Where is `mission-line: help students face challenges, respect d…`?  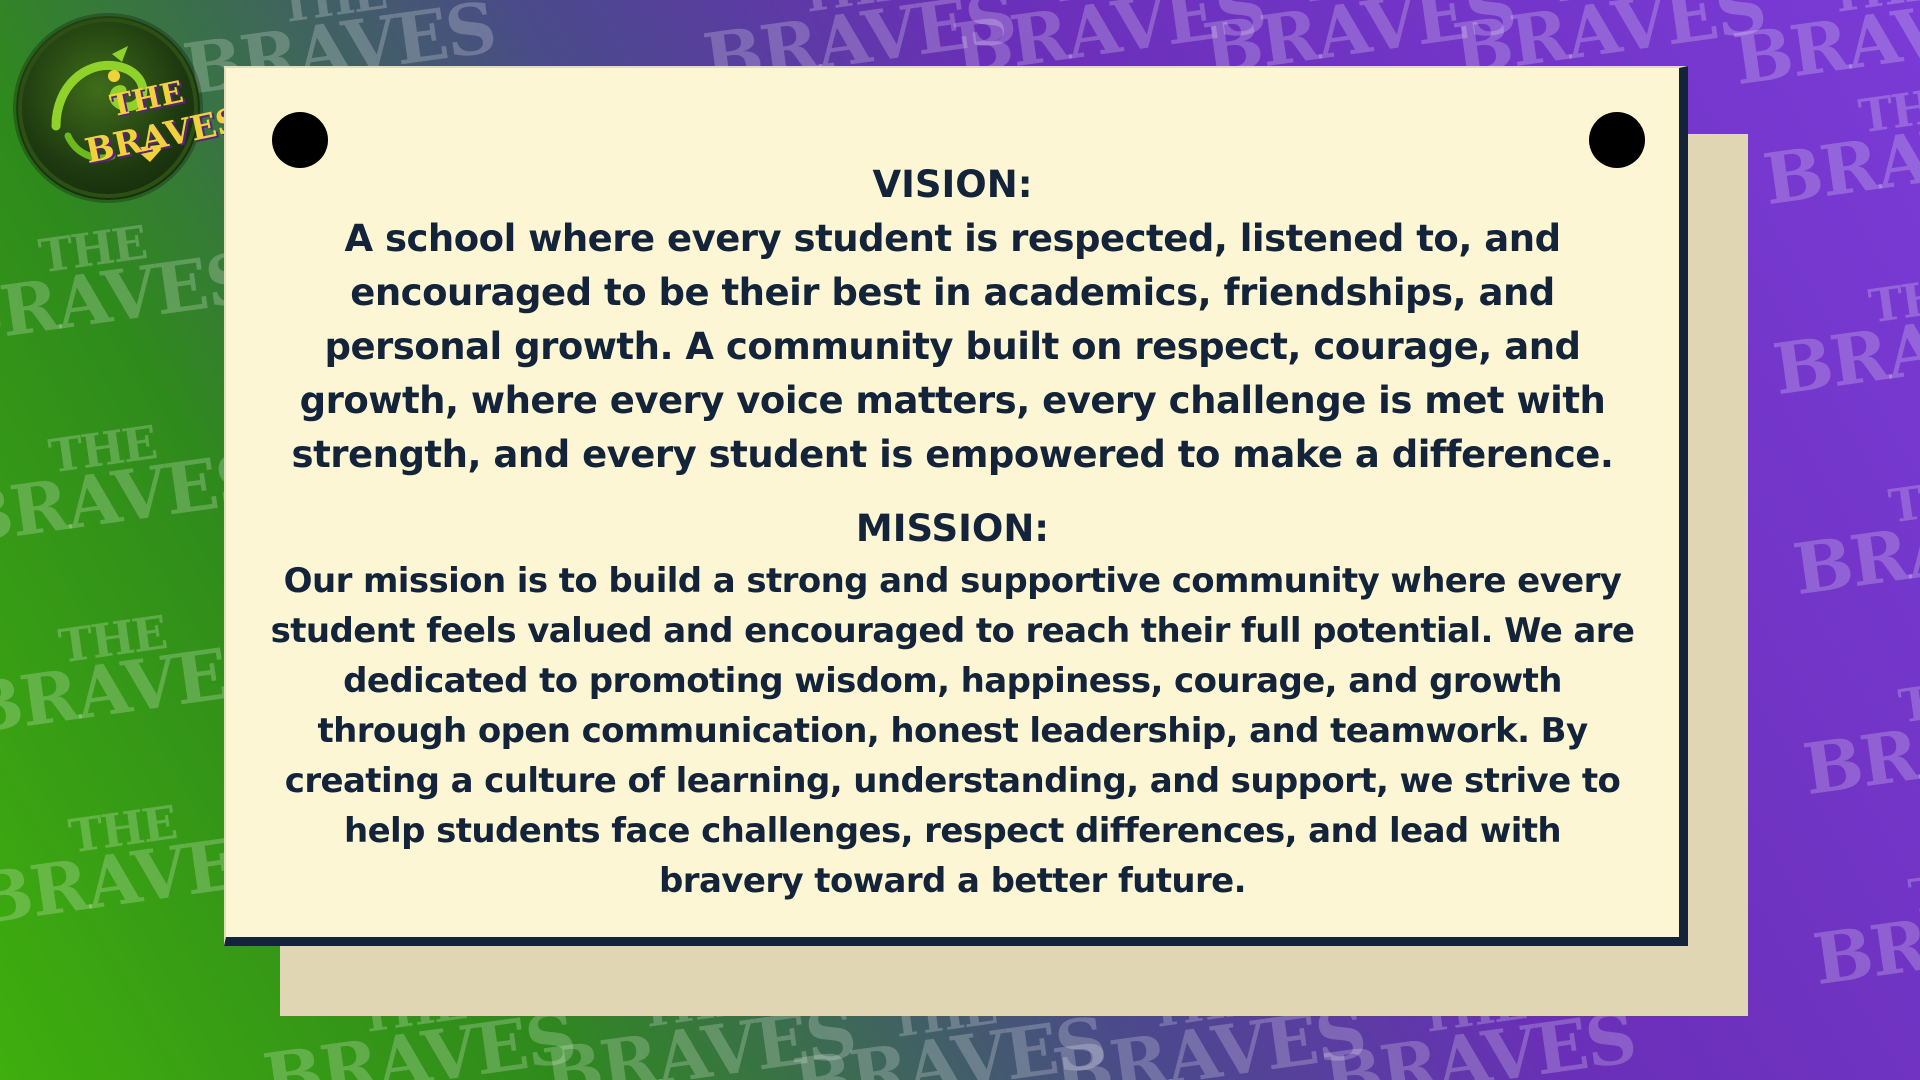 mission-line: help students face challenges, respect d… is located at coordinates (952, 831).